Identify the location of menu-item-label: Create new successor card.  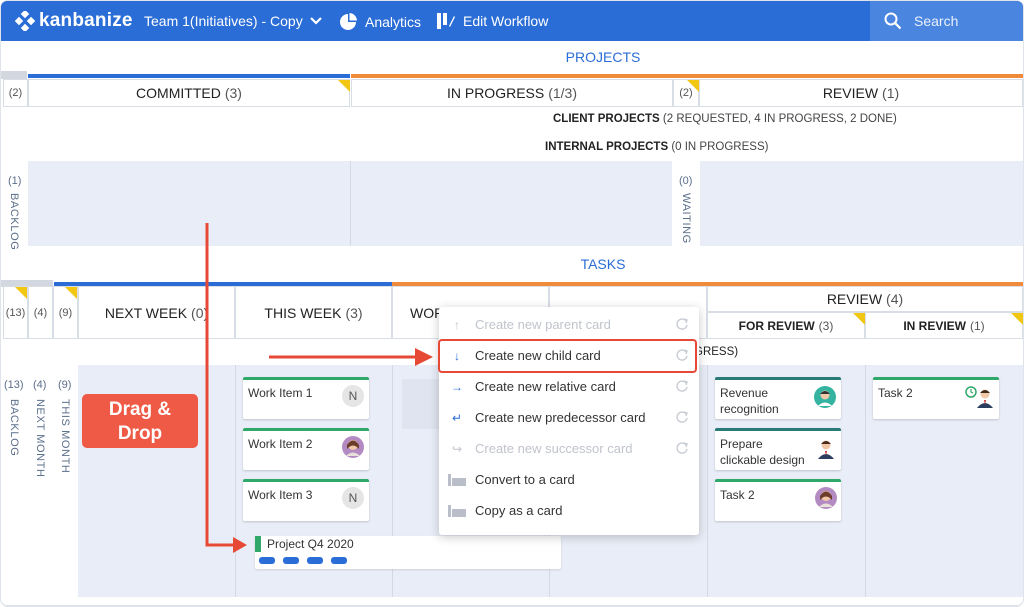
(554, 448).